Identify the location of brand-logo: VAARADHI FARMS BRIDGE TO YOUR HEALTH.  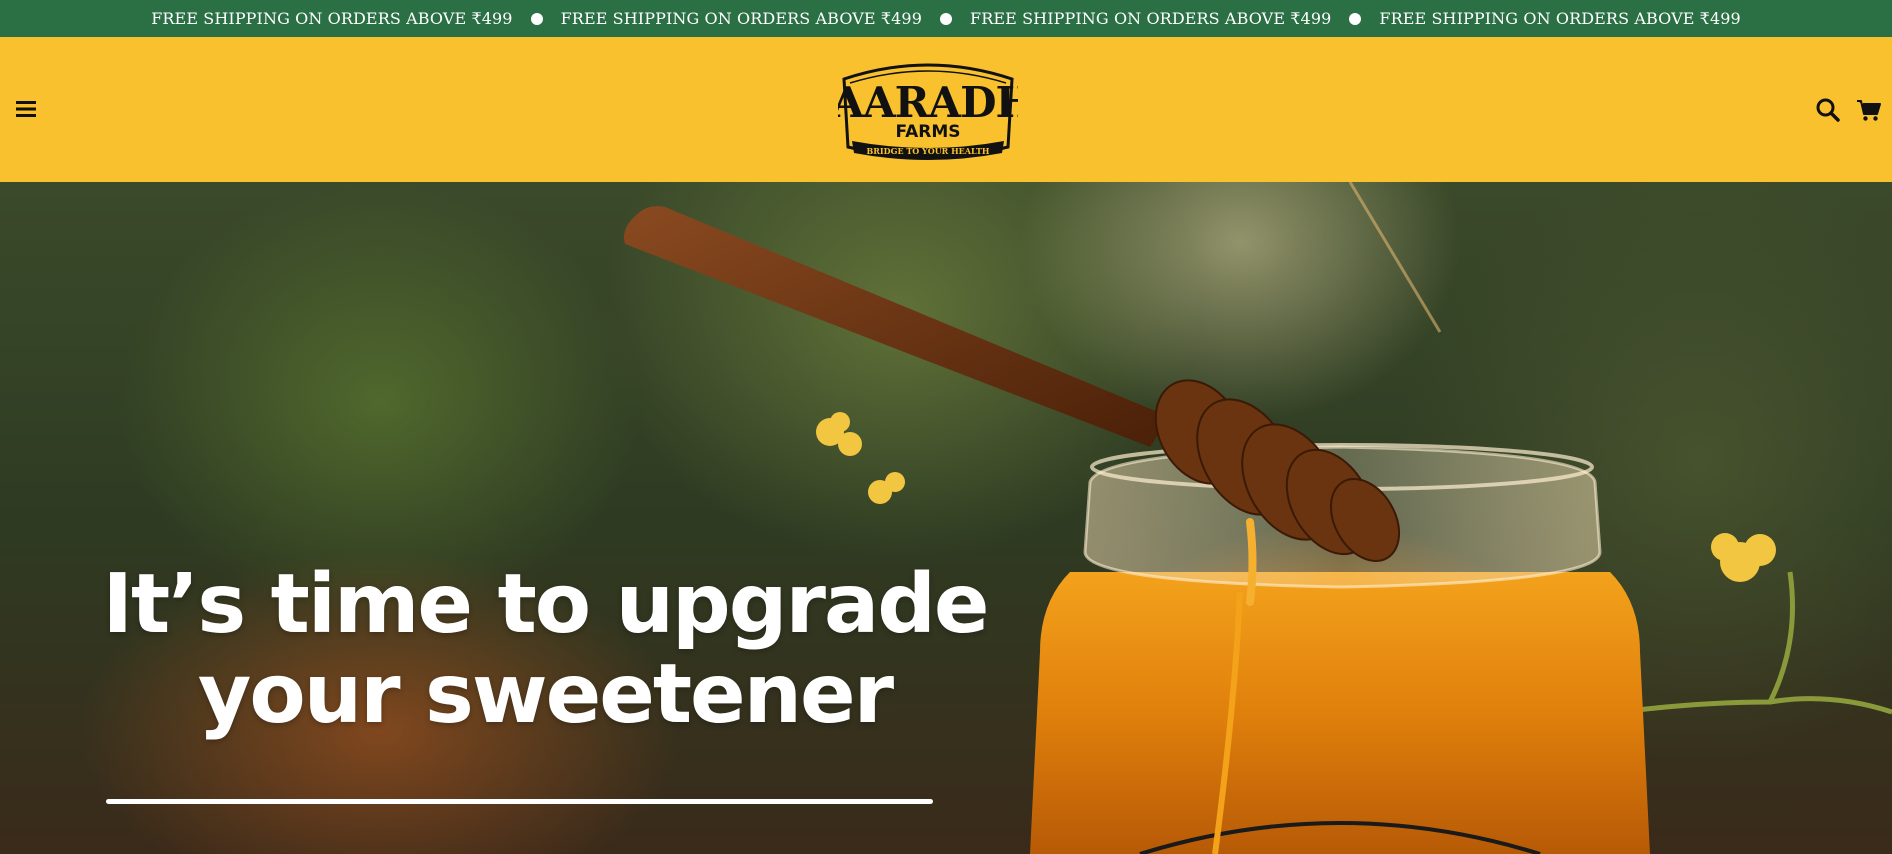
(928, 109).